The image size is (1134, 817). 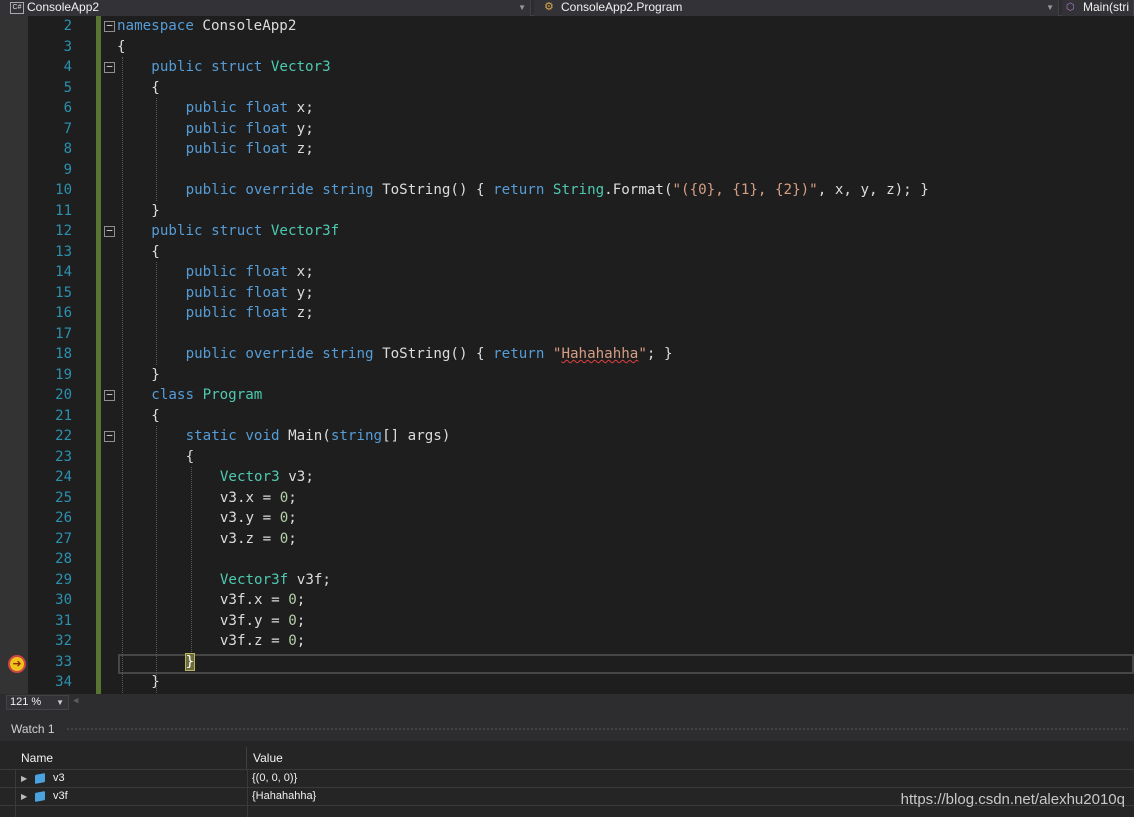 What do you see at coordinates (60, 796) in the screenshot?
I see `watch-row-name: v3f` at bounding box center [60, 796].